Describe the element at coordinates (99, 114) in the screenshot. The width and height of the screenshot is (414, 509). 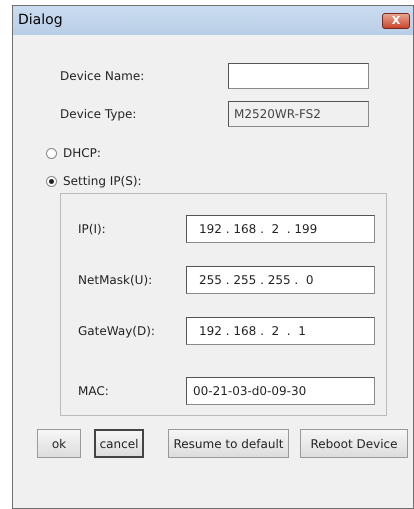
I see `field-label: Device Type:` at that location.